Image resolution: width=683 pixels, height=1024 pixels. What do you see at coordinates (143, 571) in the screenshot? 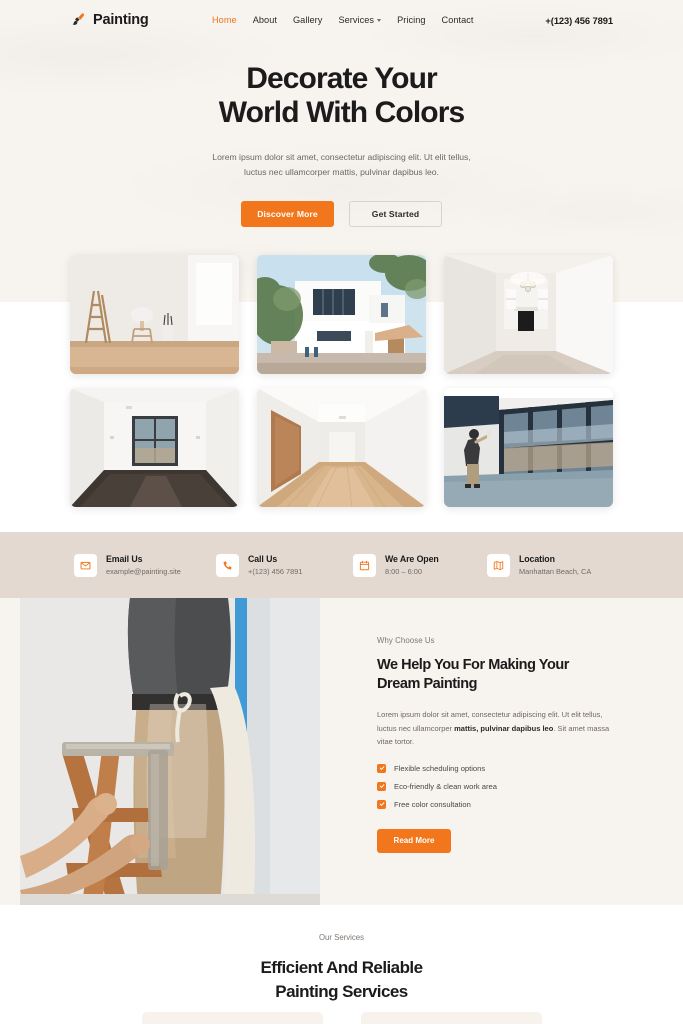
I see `info-item-email-value: example@painting.site` at bounding box center [143, 571].